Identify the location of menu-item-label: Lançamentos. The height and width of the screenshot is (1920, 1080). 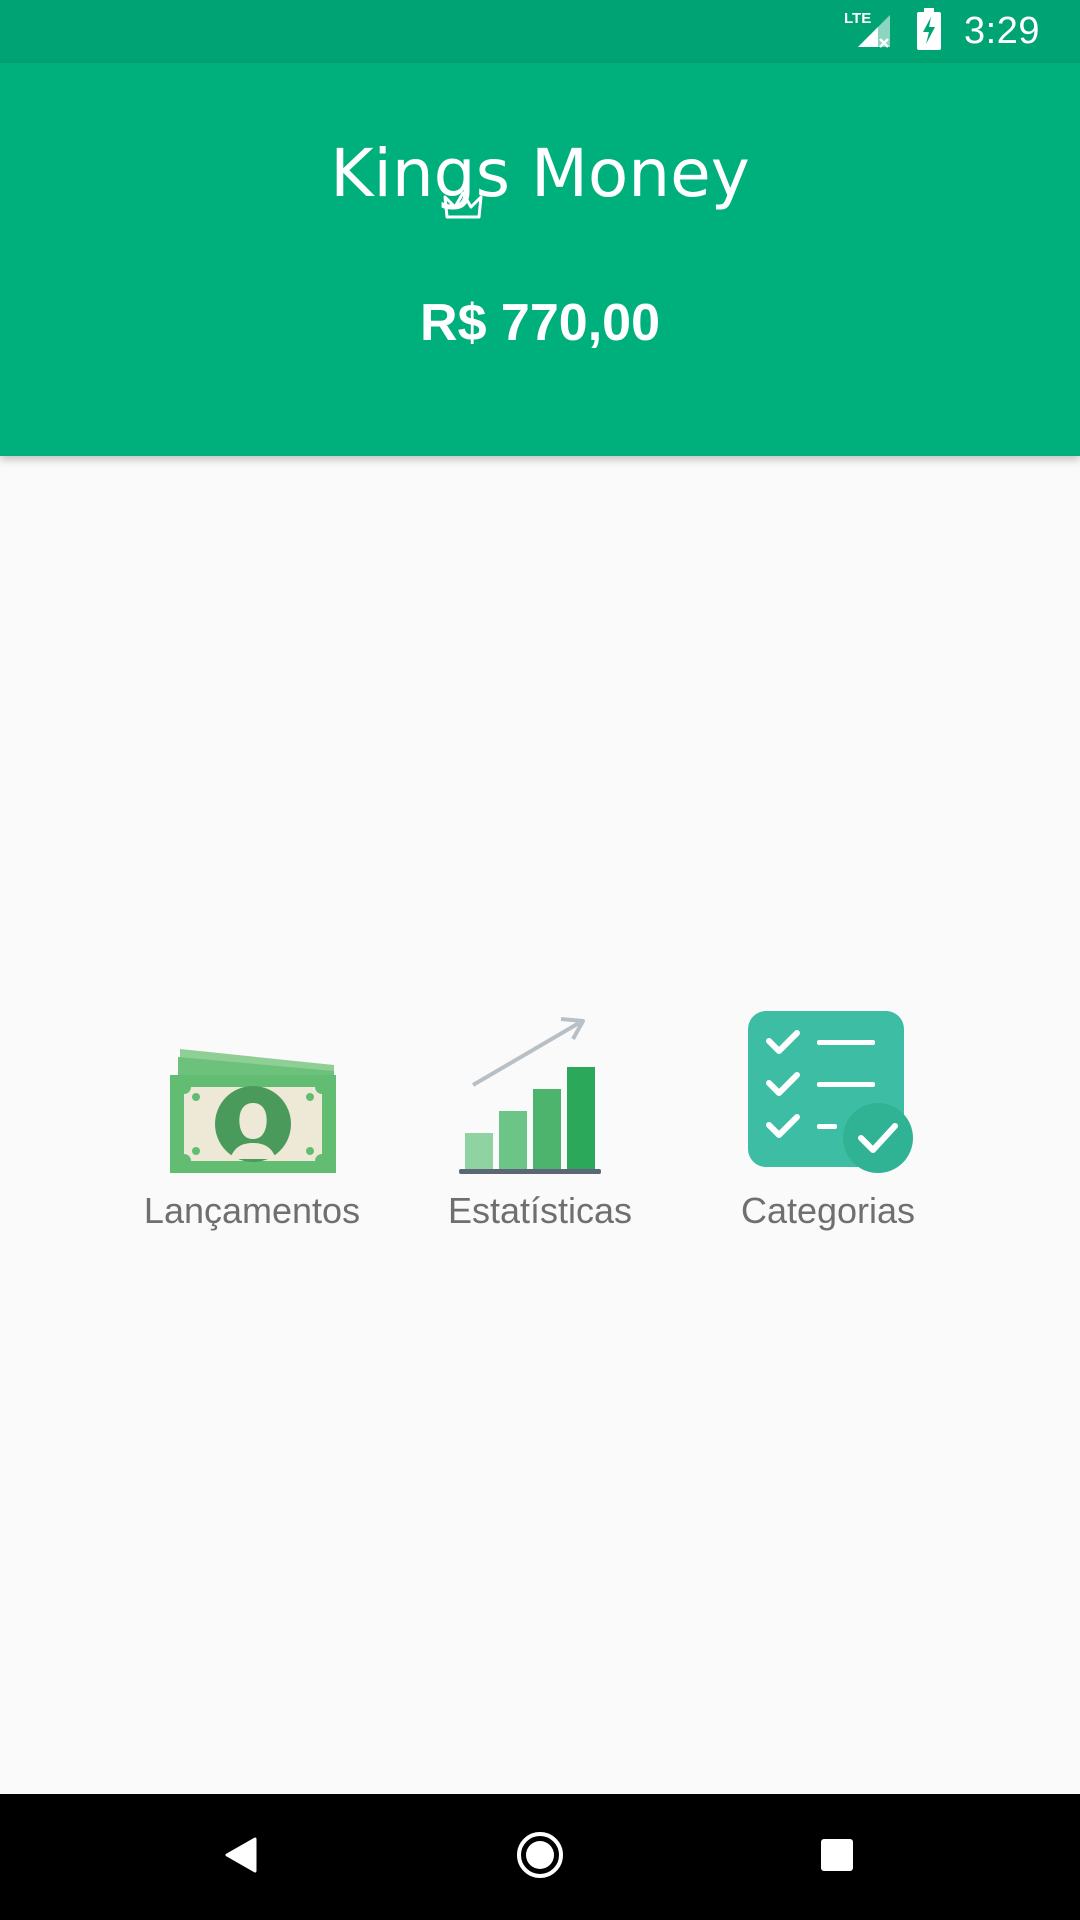
(252, 1210).